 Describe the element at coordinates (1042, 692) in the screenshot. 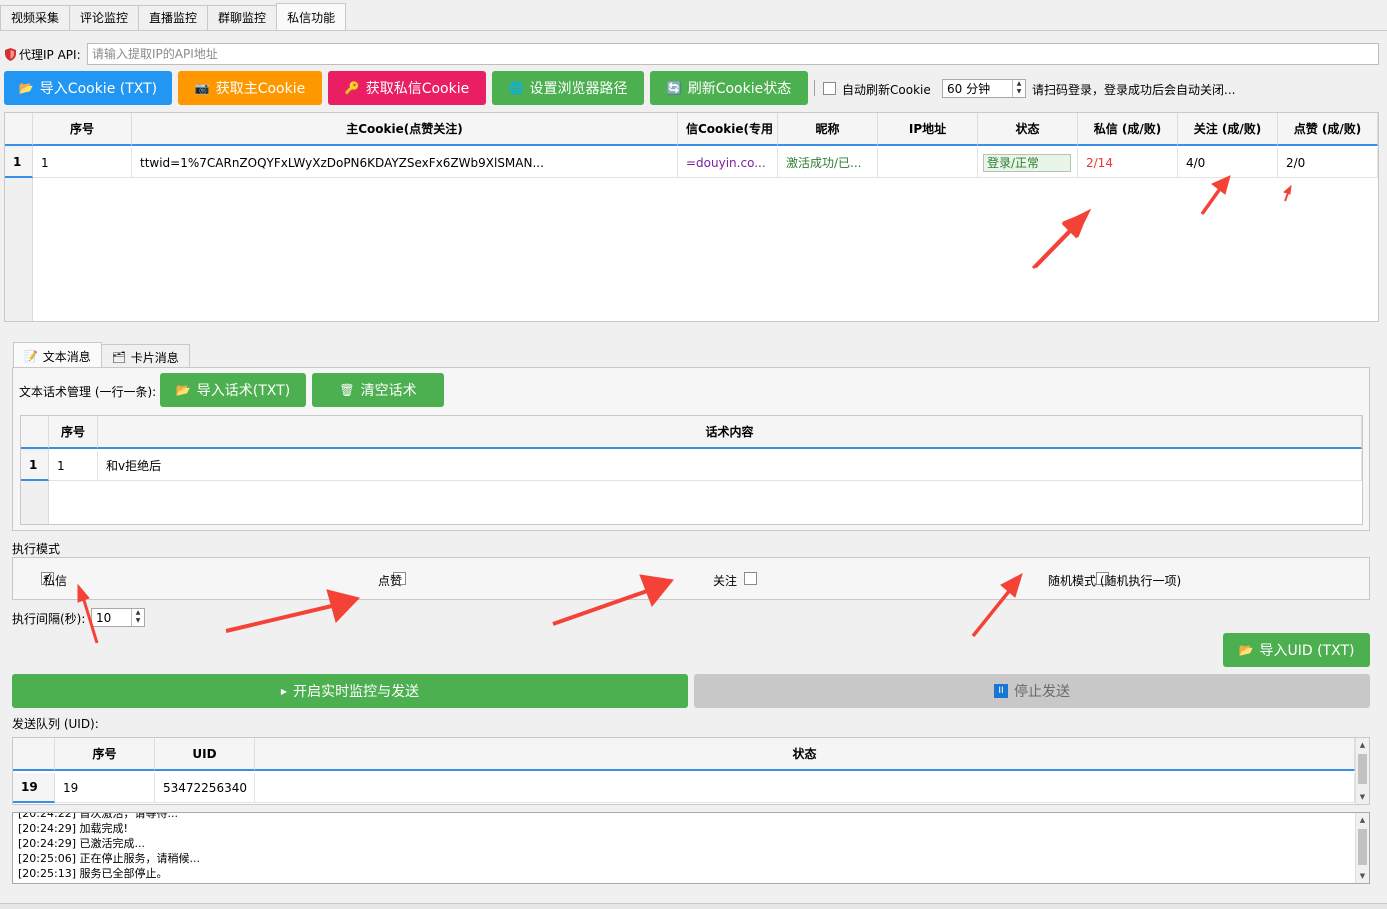

I see `stop-send-label: 停止发送` at that location.